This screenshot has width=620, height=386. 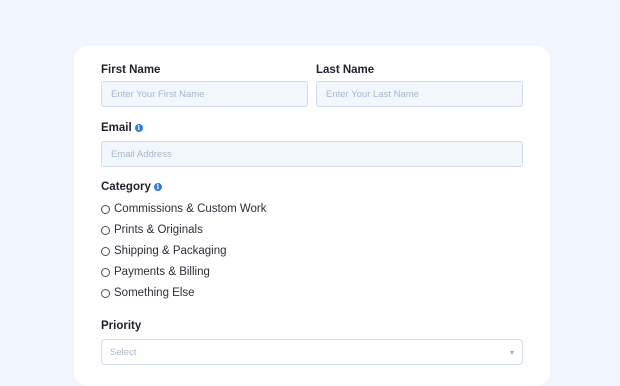 What do you see at coordinates (164, 251) in the screenshot?
I see `category-option-shipping: Shipping & Packaging` at bounding box center [164, 251].